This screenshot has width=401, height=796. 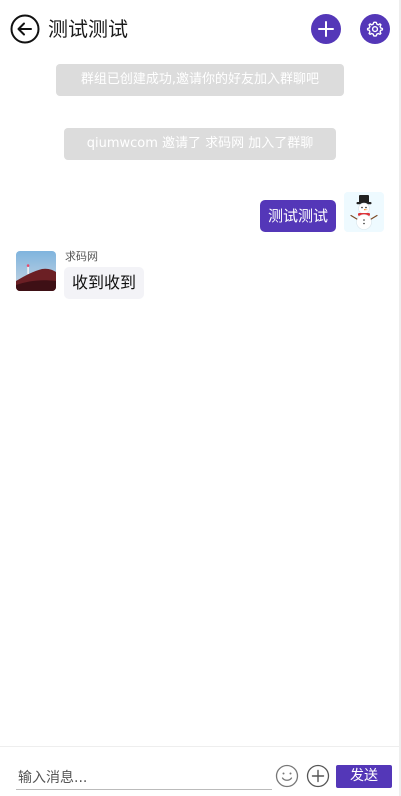 I want to click on add-member-button, so click(x=326, y=29).